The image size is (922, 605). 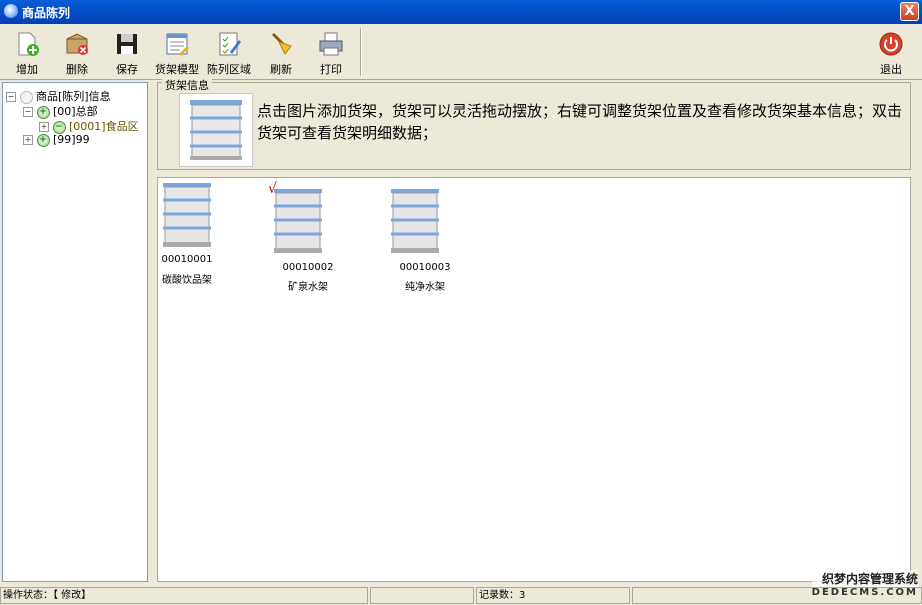 I want to click on node-minus-icon: −, so click(x=59, y=127).